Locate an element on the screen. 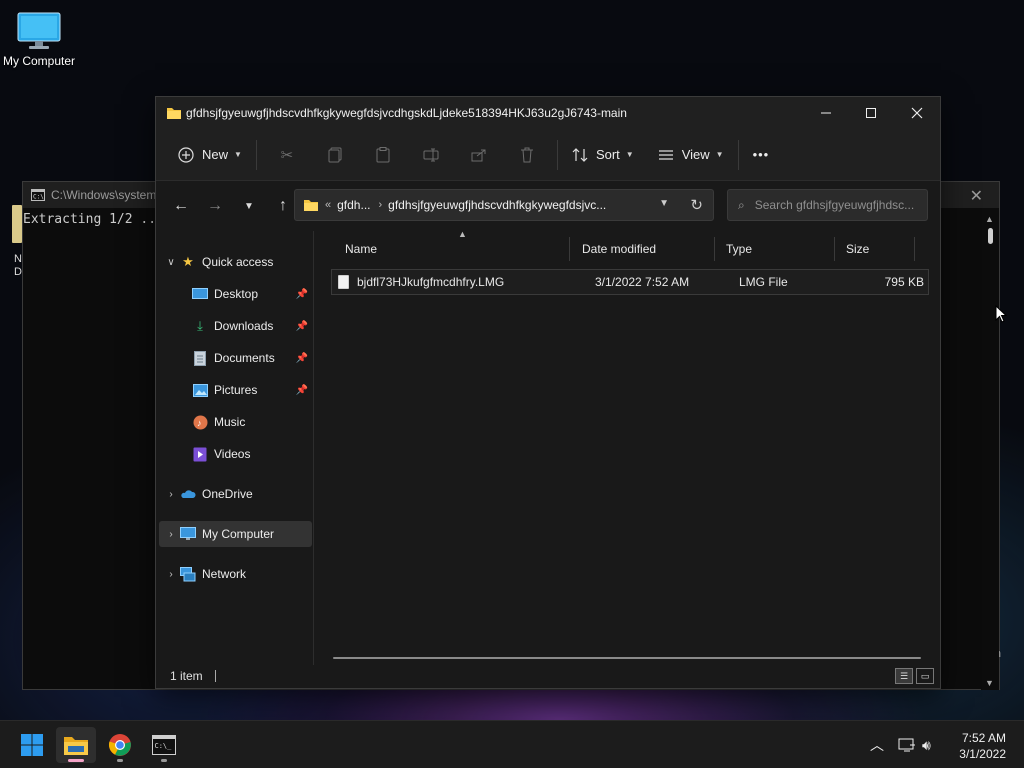  paste-button is located at coordinates (383, 155).